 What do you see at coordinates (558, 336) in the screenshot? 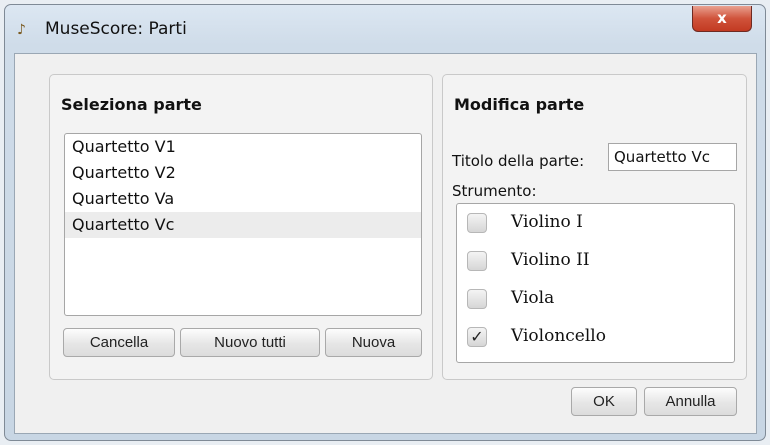
I see `instrument-name: Violoncello` at bounding box center [558, 336].